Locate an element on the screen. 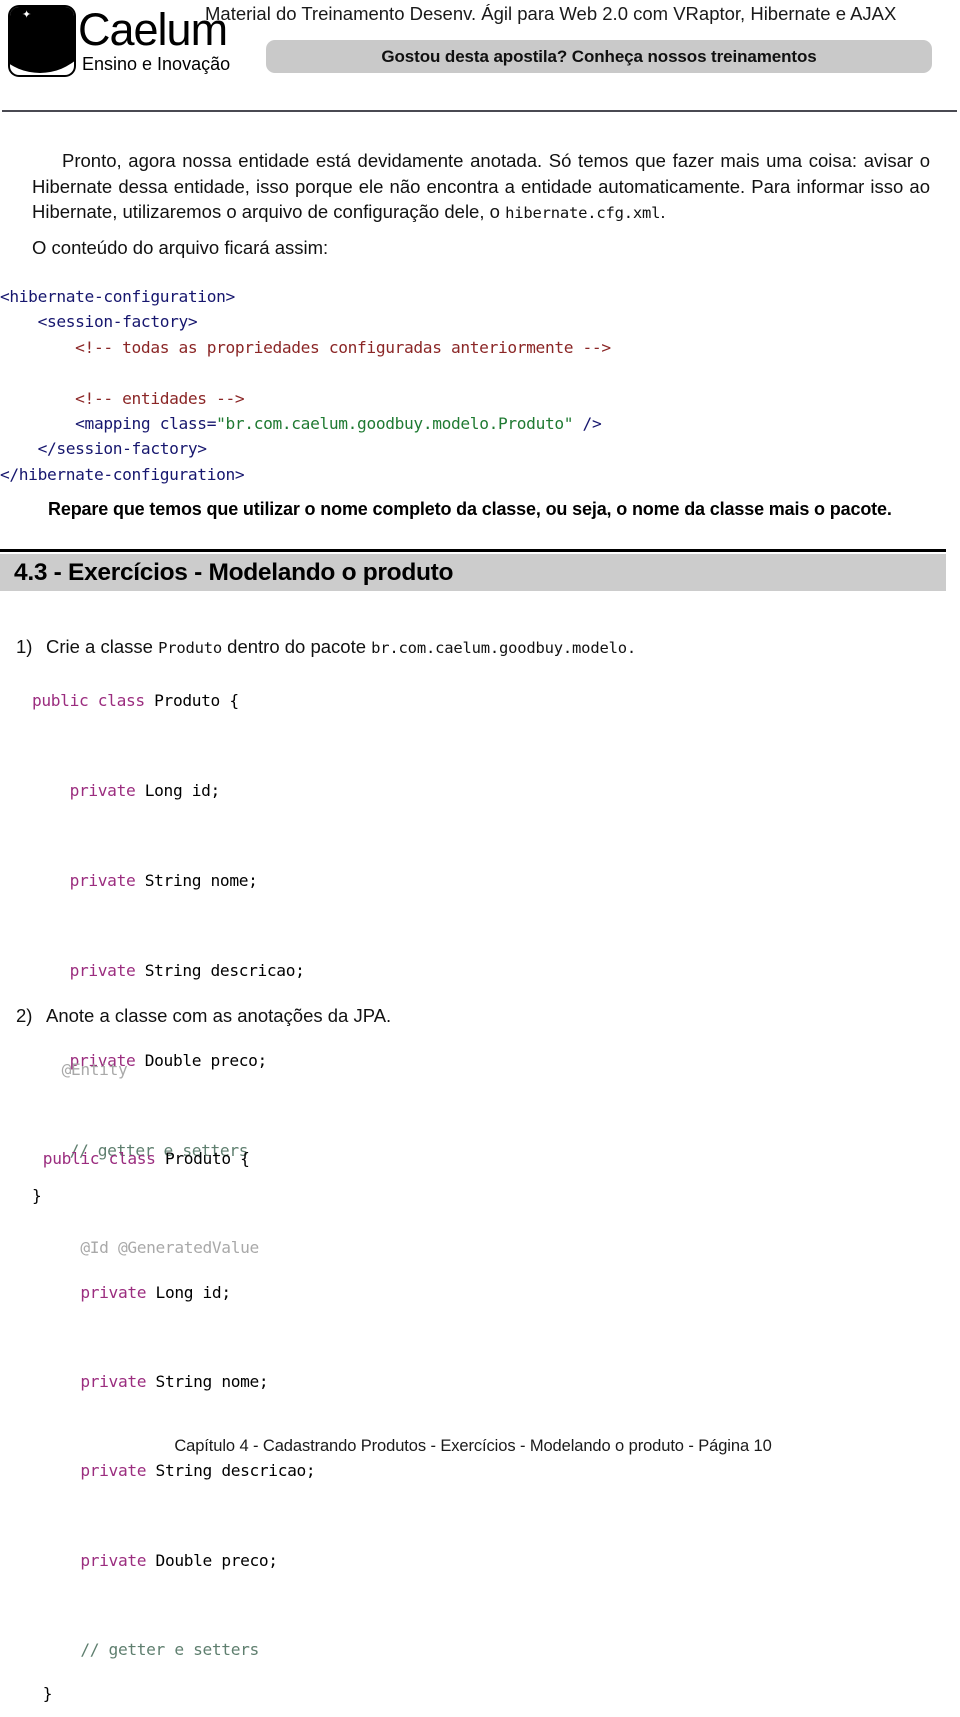 This screenshot has width=960, height=1717. java2-kw-private-4: private is located at coordinates (113, 1560).